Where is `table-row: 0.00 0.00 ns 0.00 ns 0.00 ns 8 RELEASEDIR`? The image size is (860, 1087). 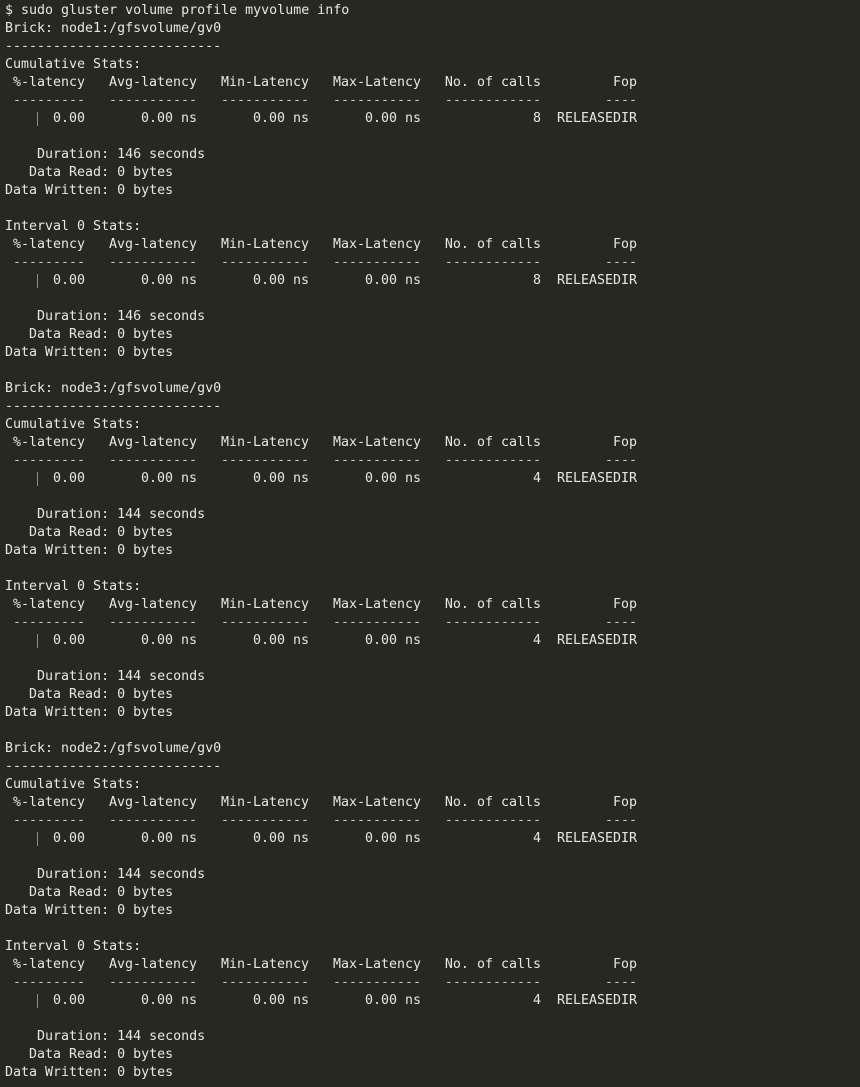
table-row: 0.00 0.00 ns 0.00 ns 0.00 ns 8 RELEASEDIR is located at coordinates (430, 281).